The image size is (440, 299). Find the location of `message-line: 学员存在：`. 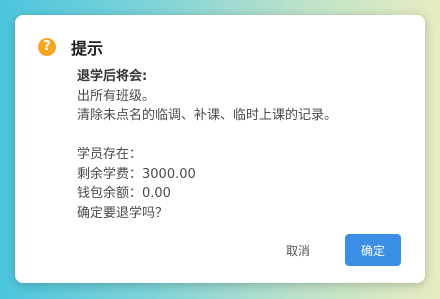

message-line: 学员存在： is located at coordinates (110, 154).